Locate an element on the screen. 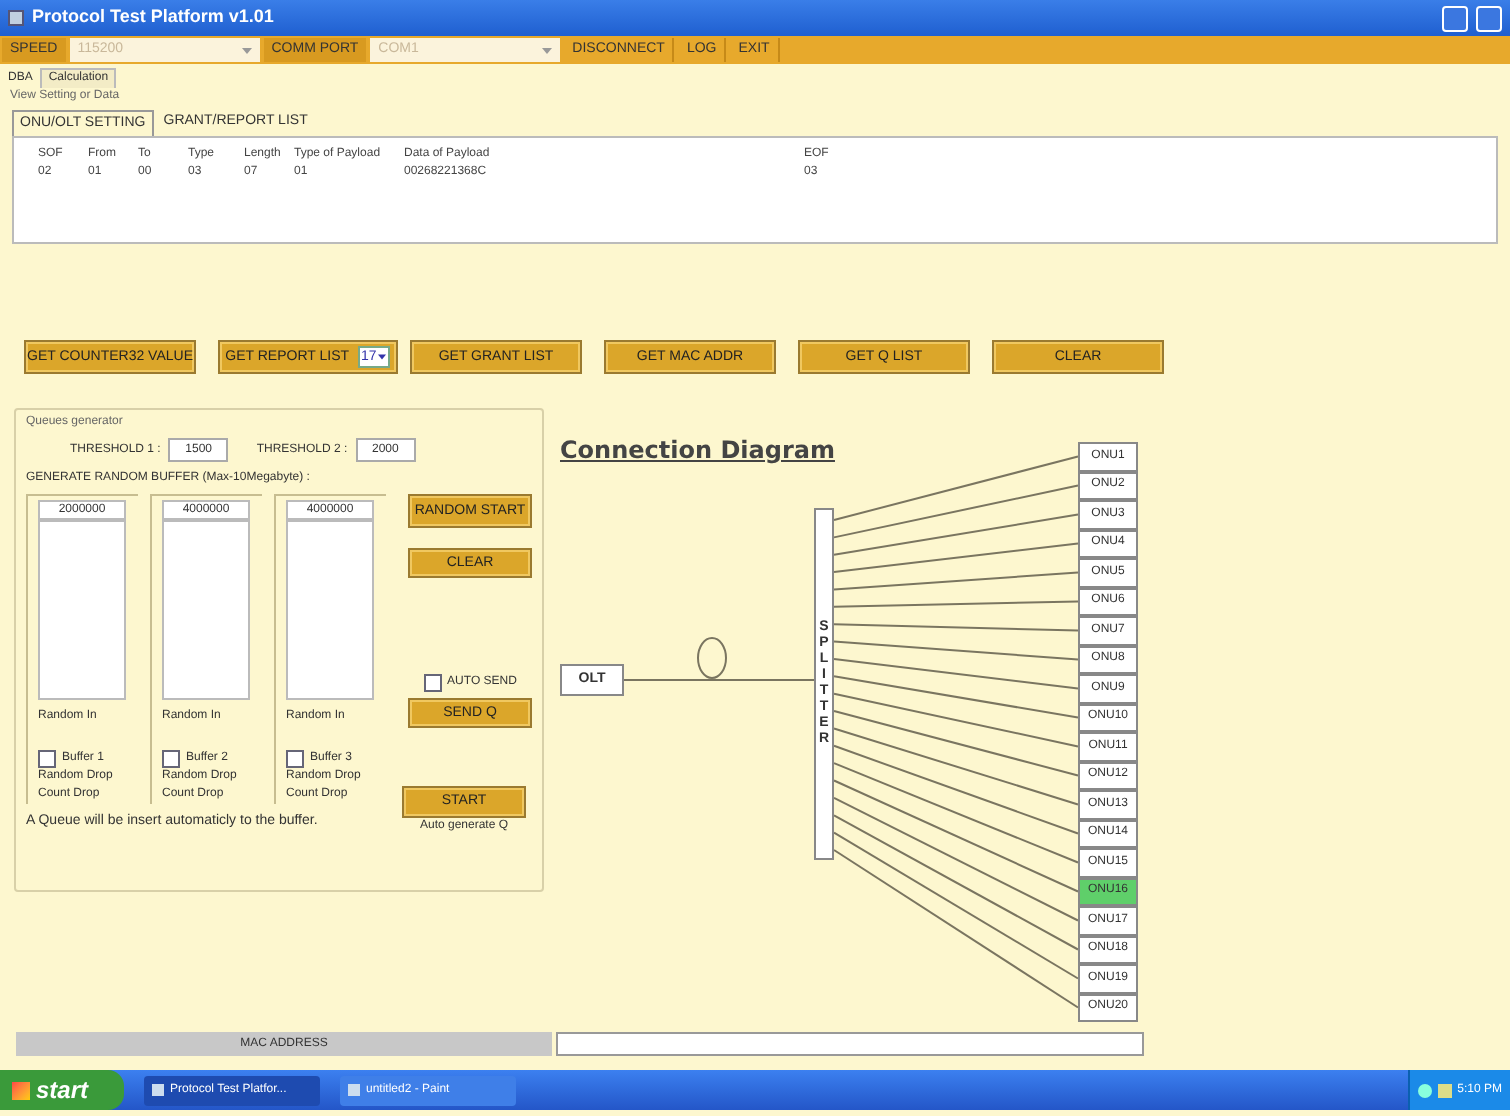  start-menu-button: start is located at coordinates (62, 1090).